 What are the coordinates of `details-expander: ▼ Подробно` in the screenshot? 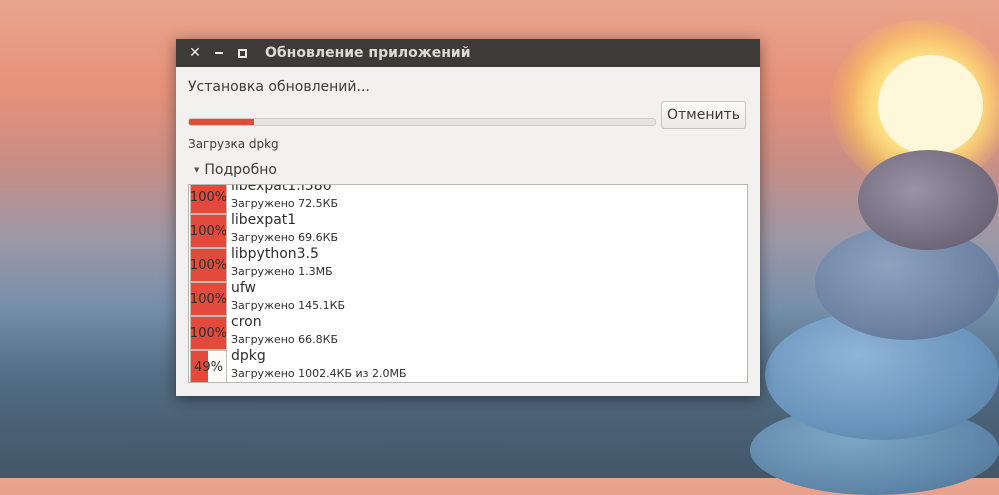 It's located at (235, 170).